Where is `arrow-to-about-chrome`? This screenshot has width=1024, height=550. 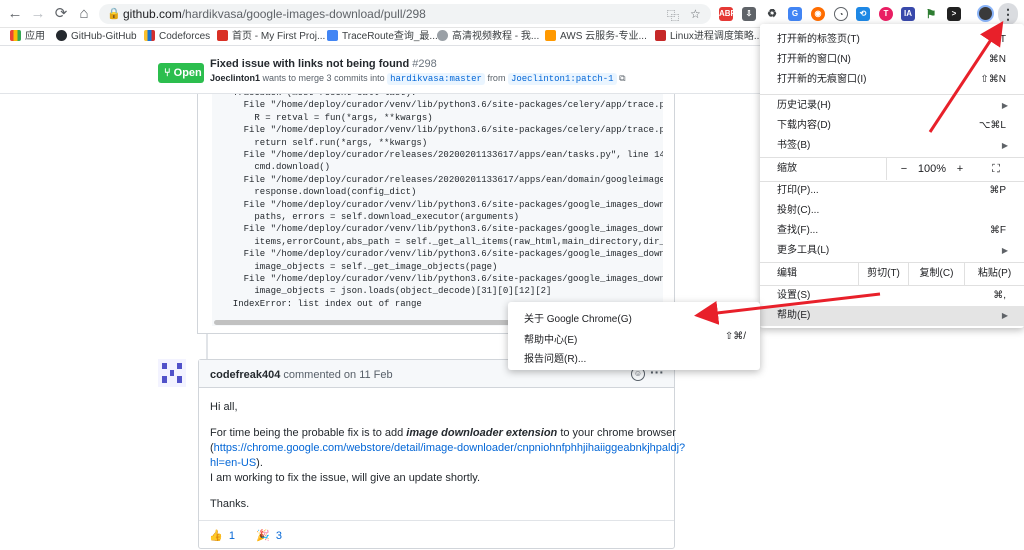 arrow-to-about-chrome is located at coordinates (787, 308).